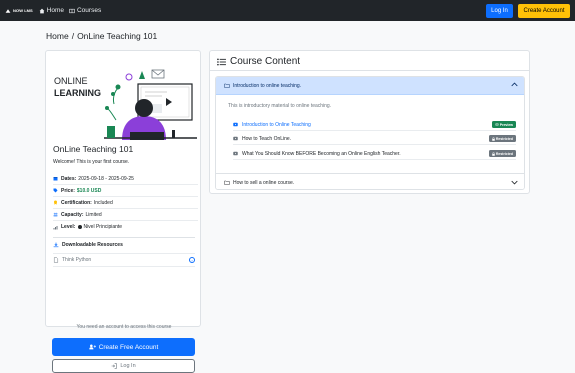 The image size is (575, 373). What do you see at coordinates (8, 10) in the screenshot?
I see `brand-logo-icon` at bounding box center [8, 10].